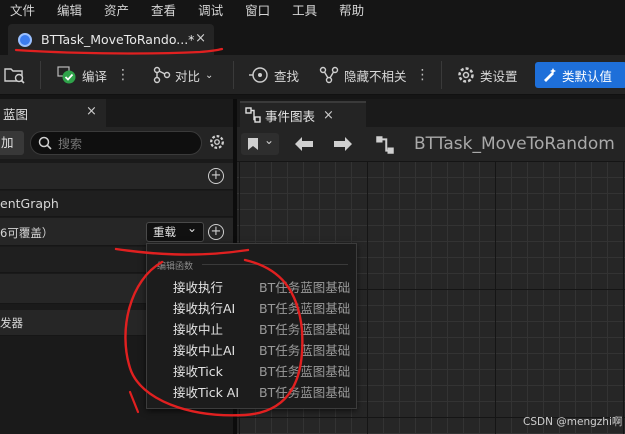 The image size is (625, 434). Describe the element at coordinates (304, 11) in the screenshot. I see `menu-tools: 工具` at that location.